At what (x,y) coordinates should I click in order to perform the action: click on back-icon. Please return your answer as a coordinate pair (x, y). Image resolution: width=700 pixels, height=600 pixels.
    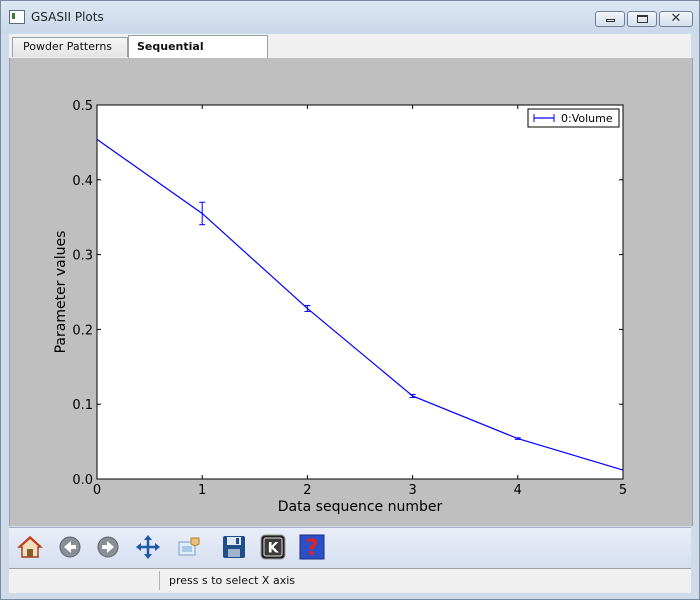
    Looking at the image, I should click on (70, 547).